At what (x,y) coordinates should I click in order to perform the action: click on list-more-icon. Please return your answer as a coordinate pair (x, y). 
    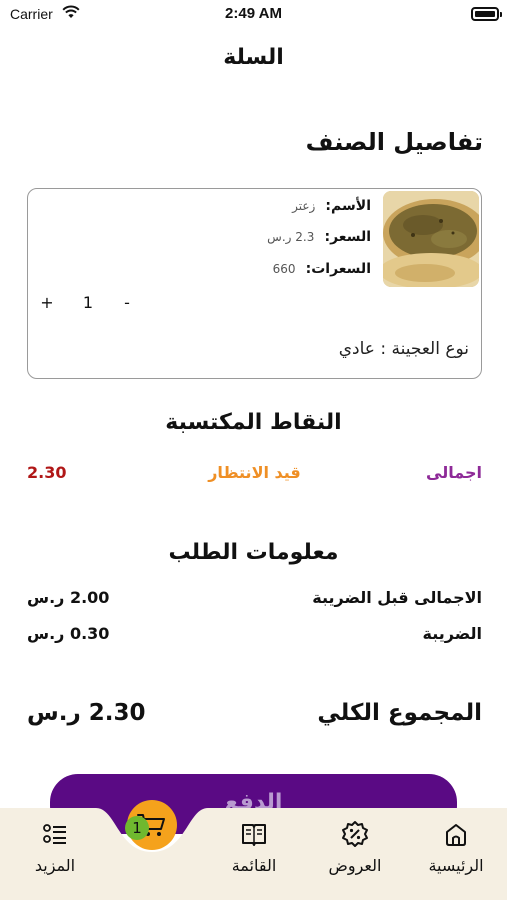
    Looking at the image, I should click on (54, 834).